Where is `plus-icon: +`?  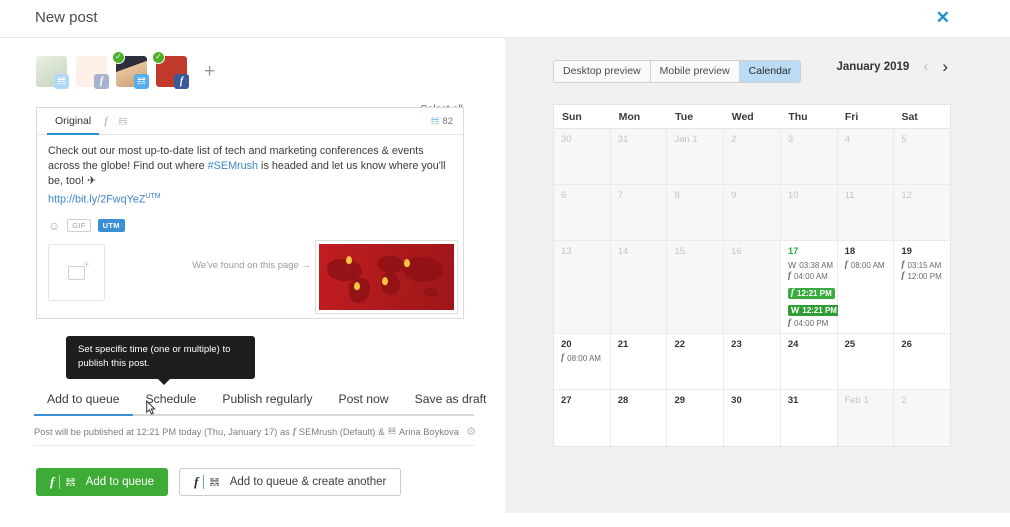
plus-icon: + is located at coordinates (209, 71).